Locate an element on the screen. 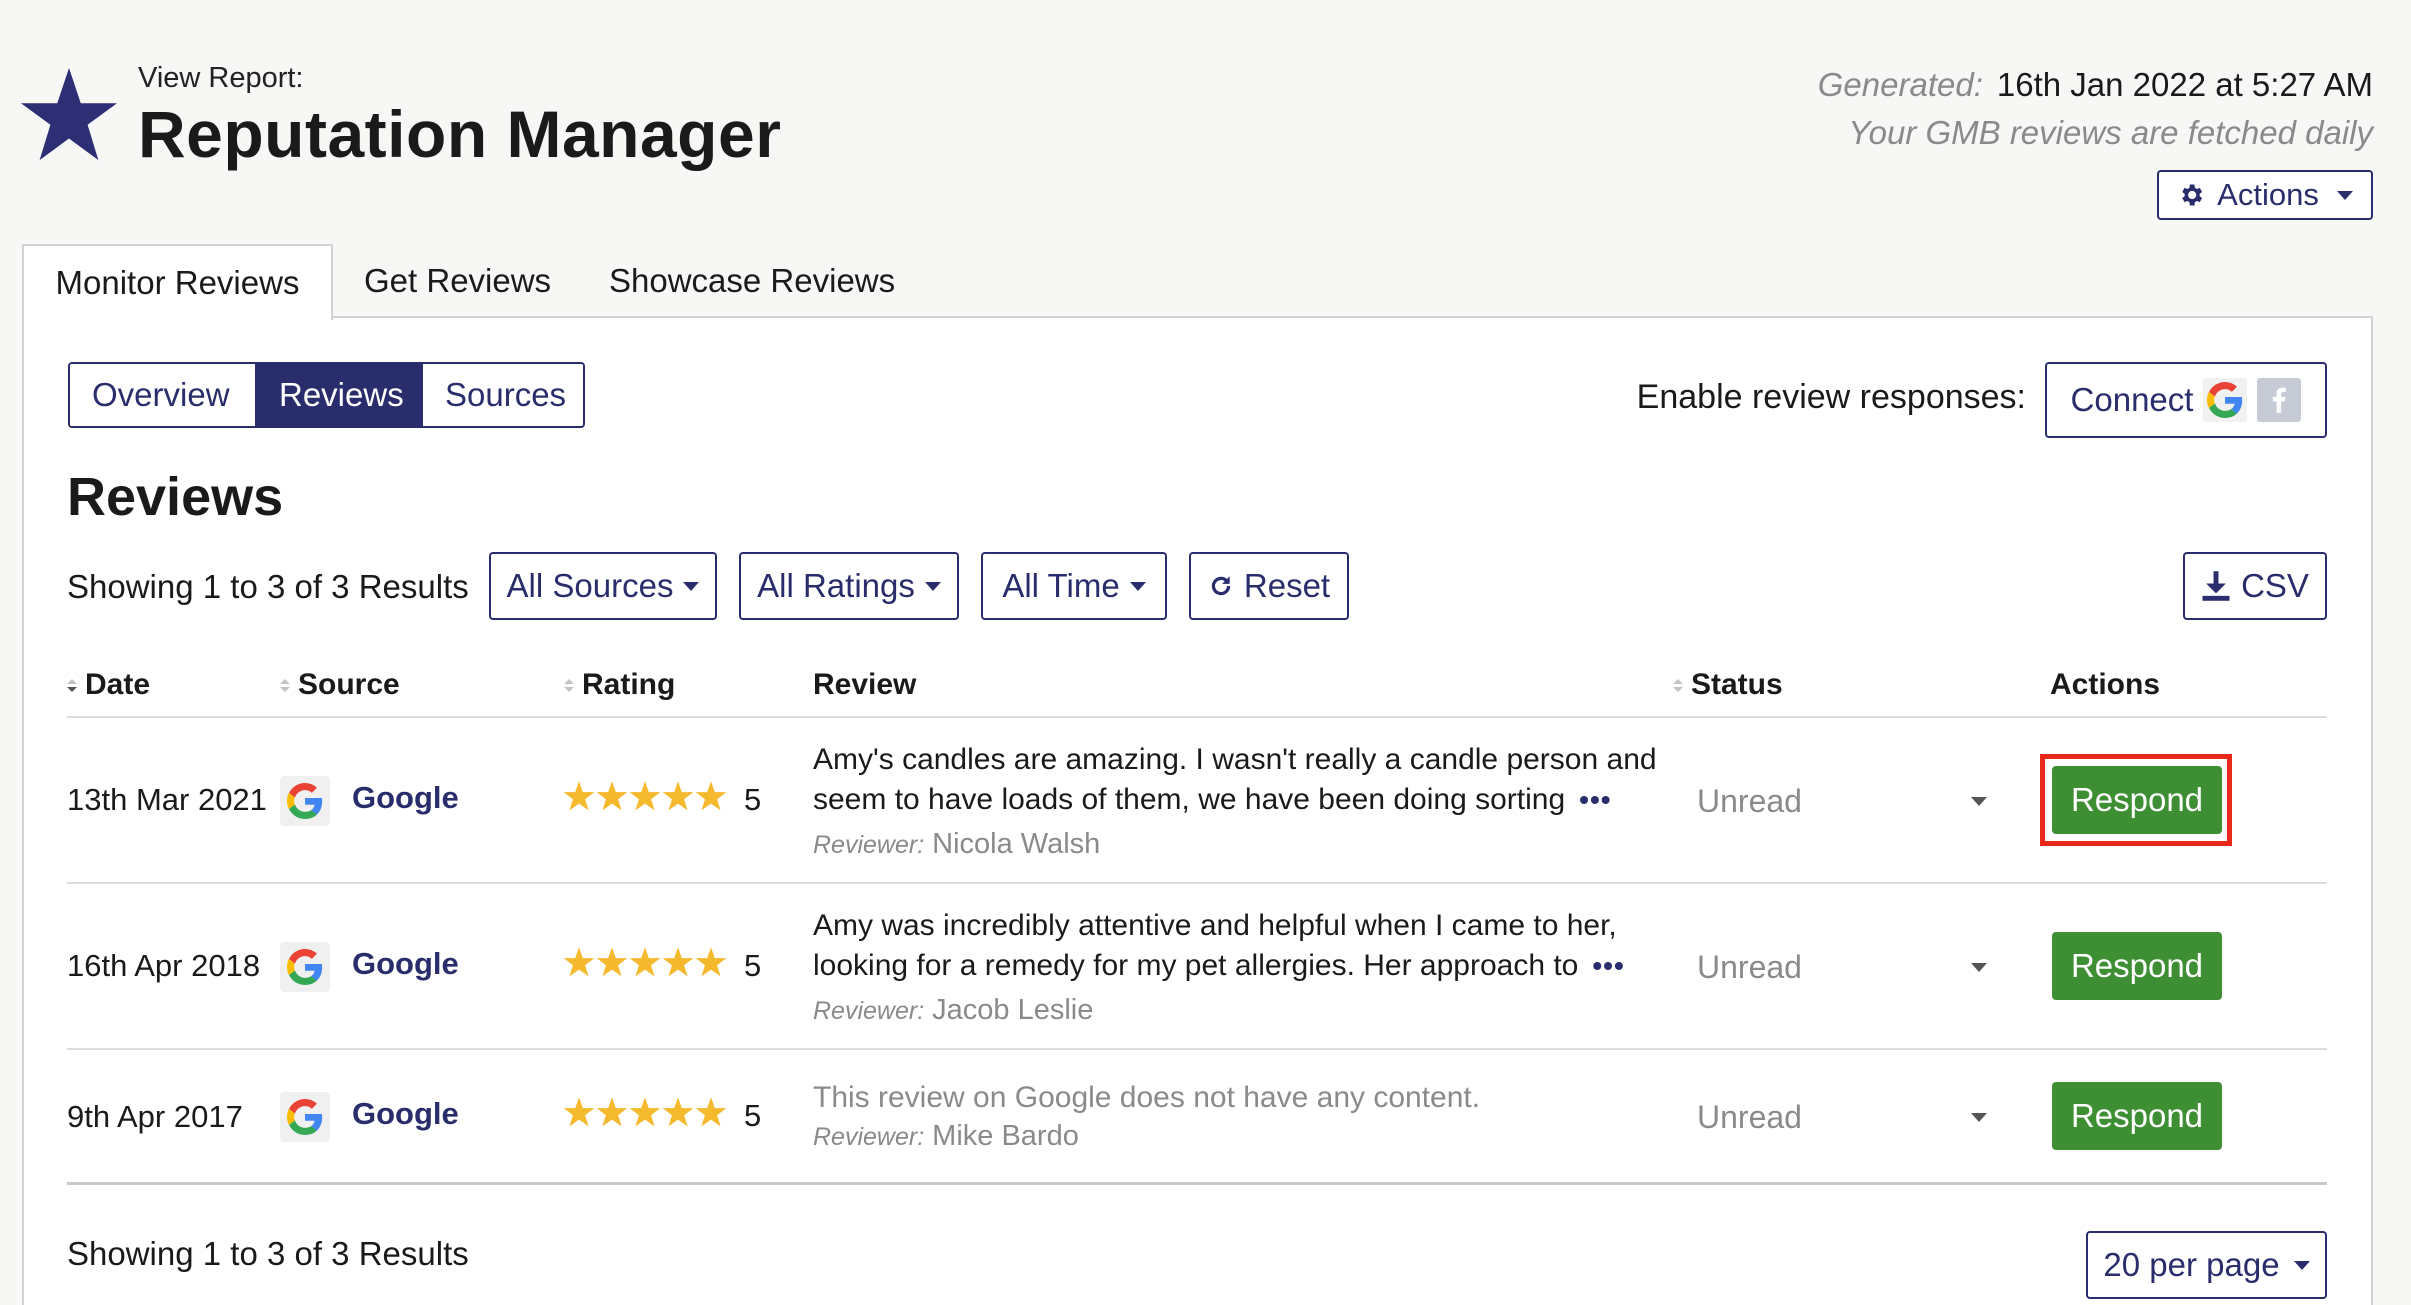 Image resolution: width=2411 pixels, height=1305 pixels. reviewer-name: Jacob Leslie is located at coordinates (1013, 1010).